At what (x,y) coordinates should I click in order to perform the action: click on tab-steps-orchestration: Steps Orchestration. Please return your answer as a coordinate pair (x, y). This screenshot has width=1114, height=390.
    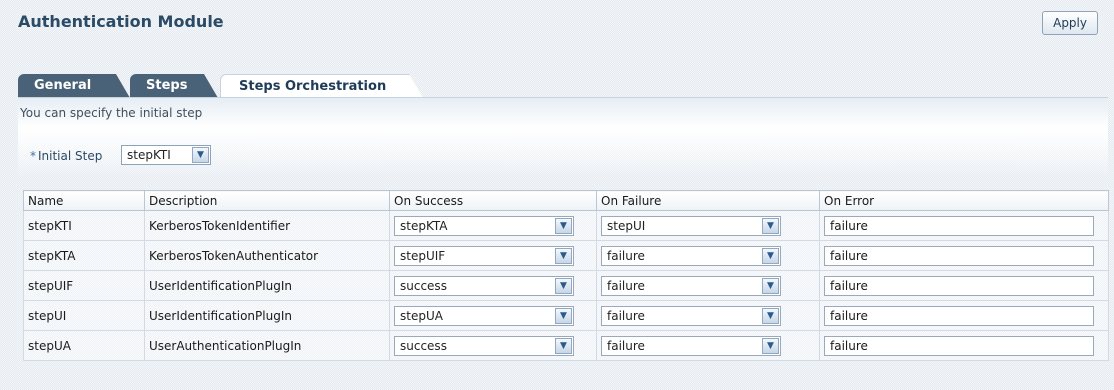
    Looking at the image, I should click on (322, 86).